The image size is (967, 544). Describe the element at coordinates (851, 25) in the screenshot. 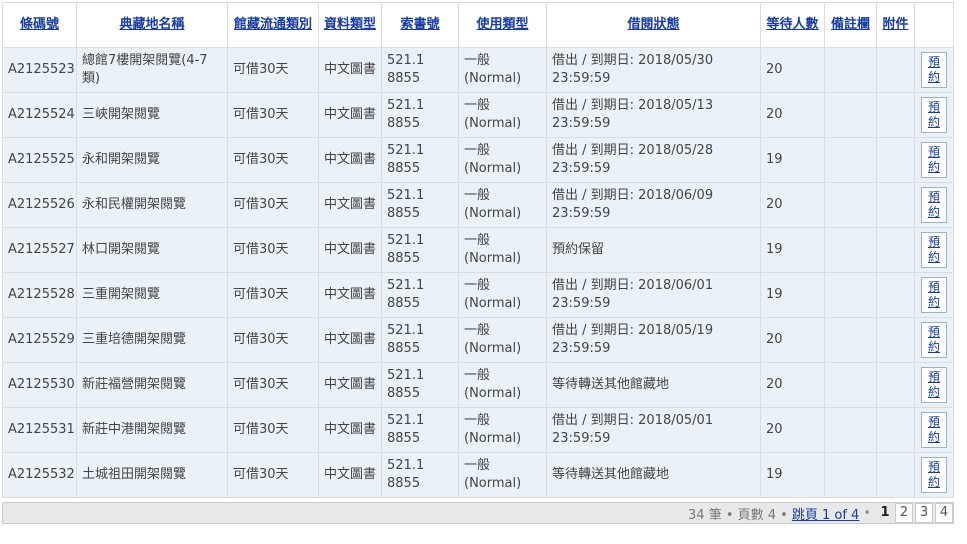

I see `header-notes: 備註欄` at that location.